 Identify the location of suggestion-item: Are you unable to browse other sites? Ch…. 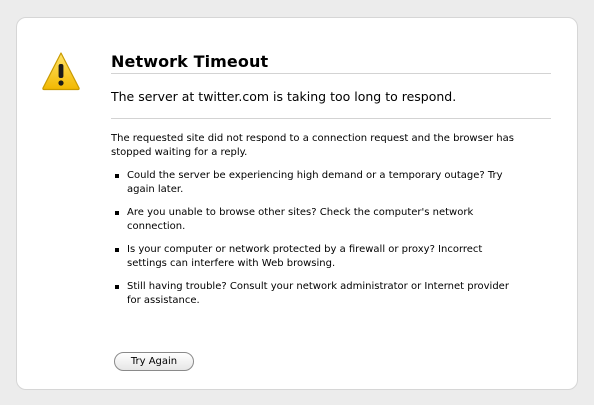
(314, 220).